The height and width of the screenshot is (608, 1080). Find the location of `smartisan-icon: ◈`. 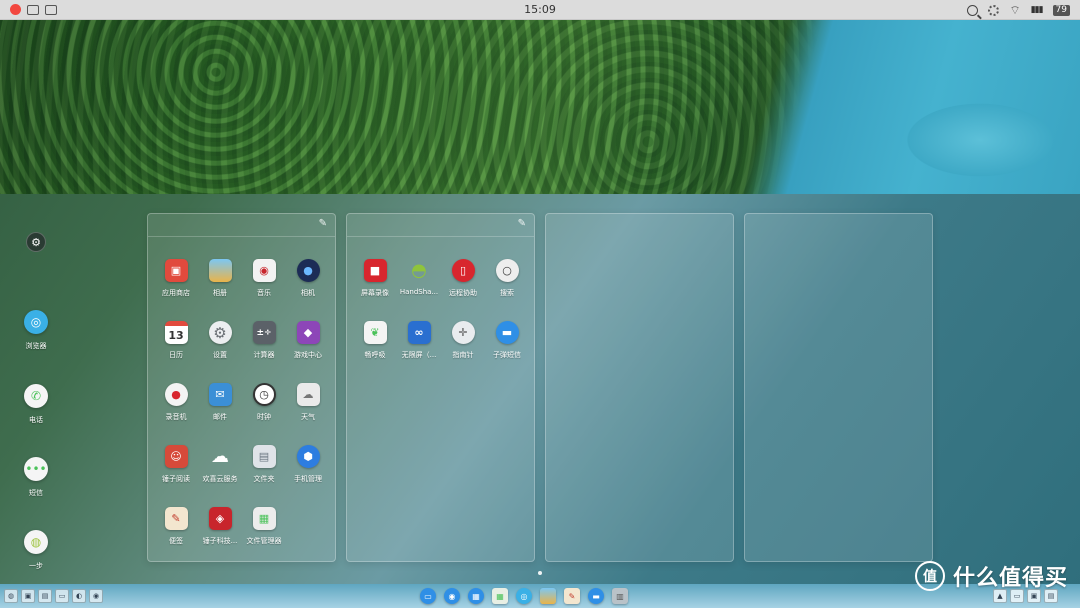

smartisan-icon: ◈ is located at coordinates (220, 518).